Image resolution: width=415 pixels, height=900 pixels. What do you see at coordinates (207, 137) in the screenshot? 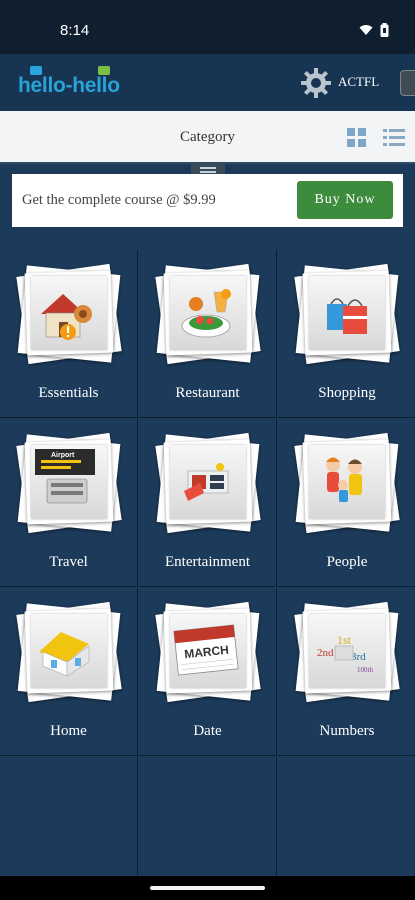
I see `category-toolbar: Category` at bounding box center [207, 137].